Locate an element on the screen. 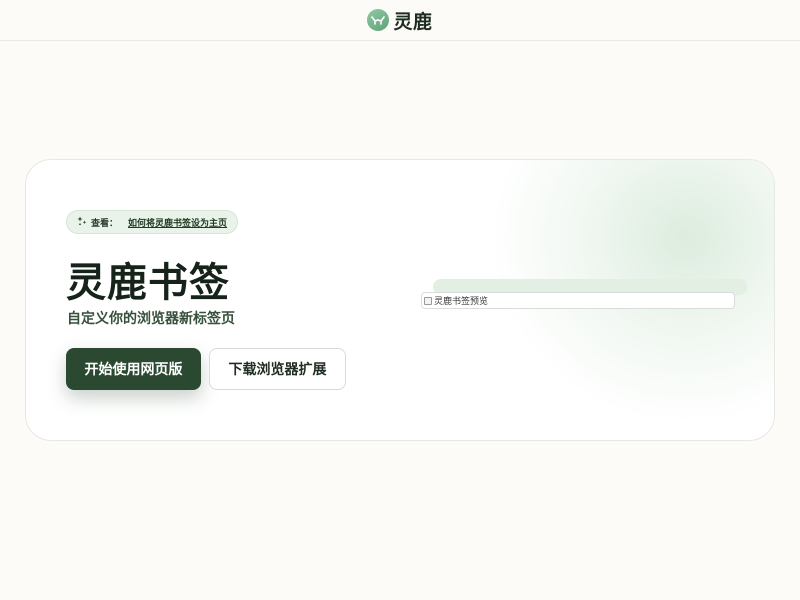  preview-image: 灵鹿书签预览 is located at coordinates (578, 300).